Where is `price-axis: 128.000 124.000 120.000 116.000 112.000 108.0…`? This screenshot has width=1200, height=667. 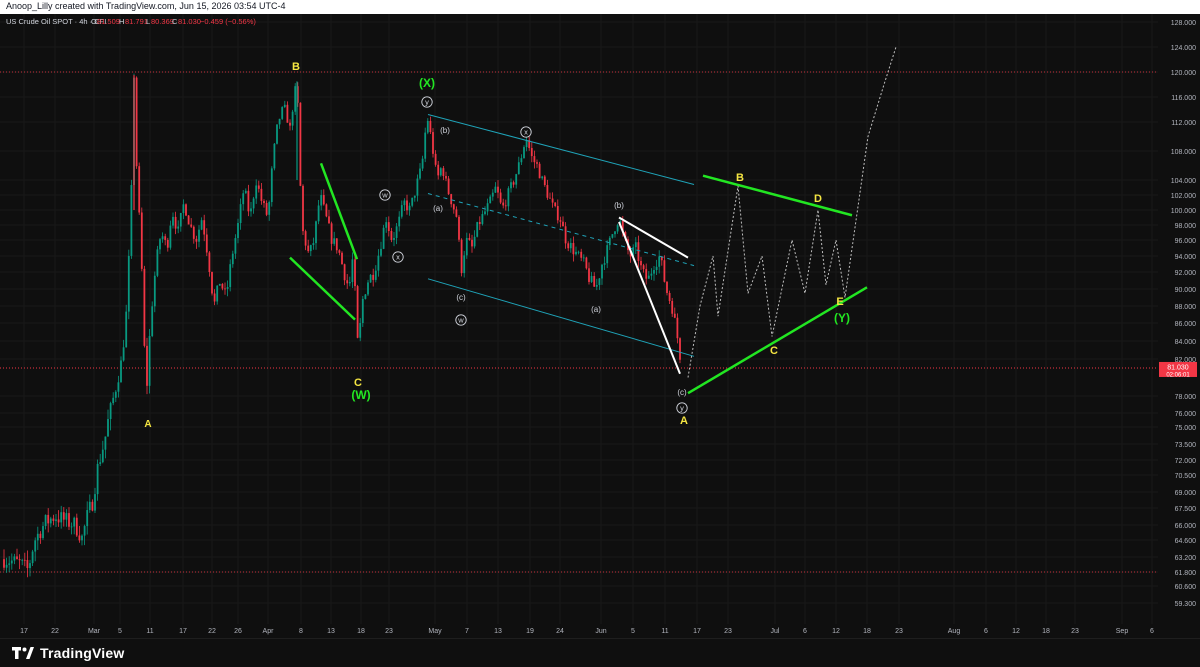
price-axis: 128.000 124.000 120.000 116.000 112.000 108.0… is located at coordinates (1179, 326).